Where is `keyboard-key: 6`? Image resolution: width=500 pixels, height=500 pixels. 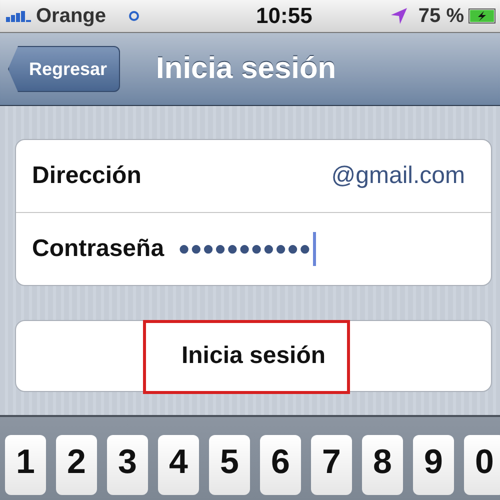 keyboard-key: 6 is located at coordinates (280, 465).